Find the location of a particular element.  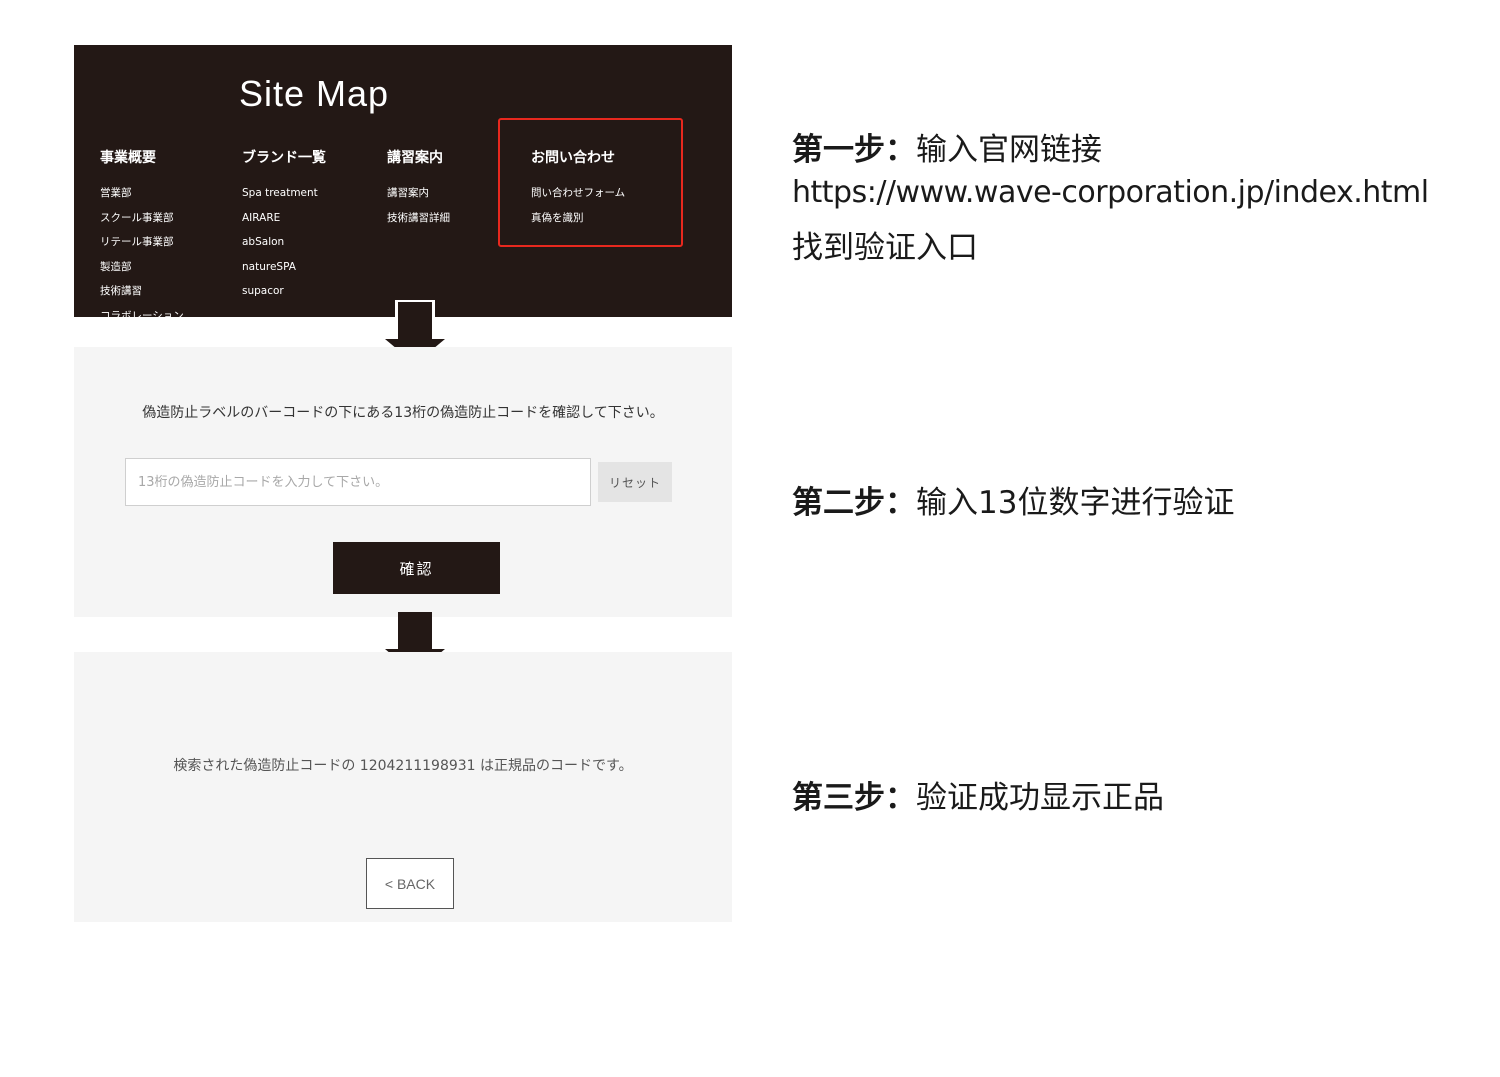

verify-instruction: 偽造防止ラベルのバーコードの下にある13桁の偽造防止コードを確認して下さい。 is located at coordinates (403, 413).